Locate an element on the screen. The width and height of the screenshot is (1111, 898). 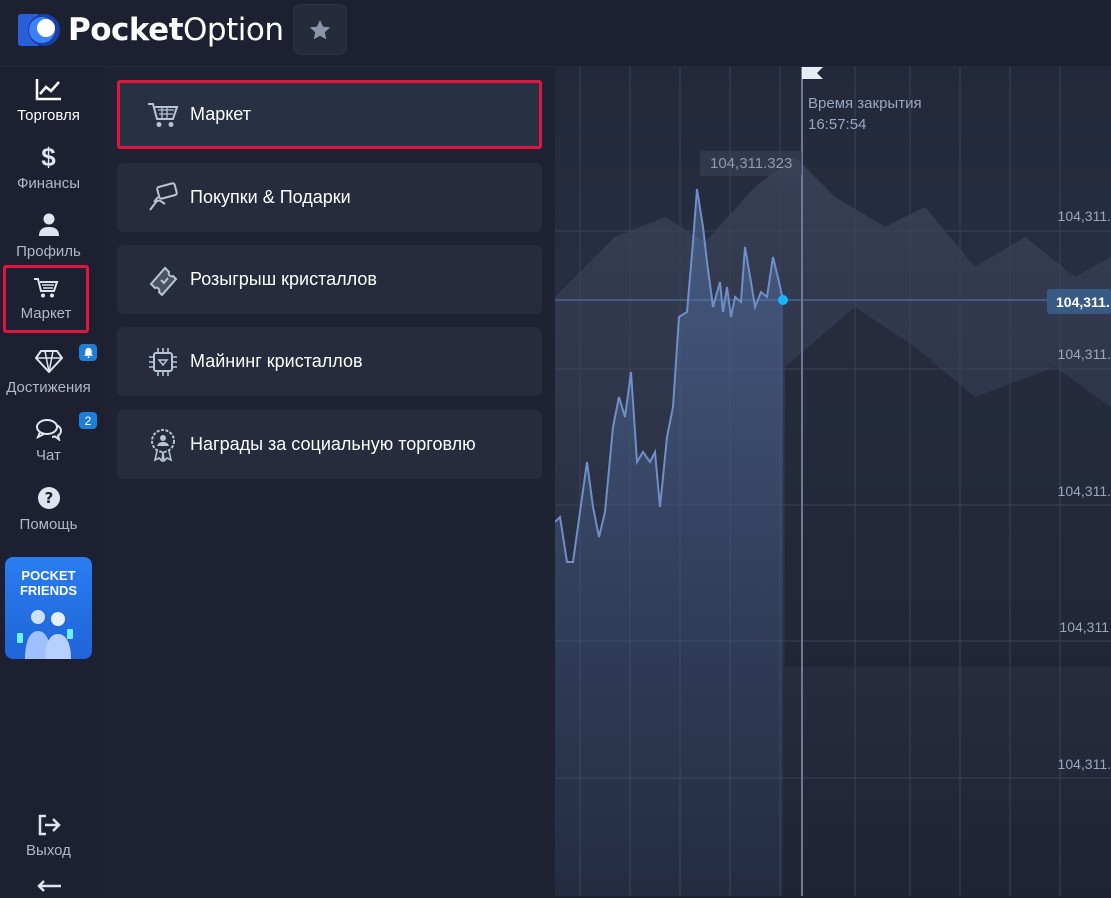
user-icon is located at coordinates (48, 224).